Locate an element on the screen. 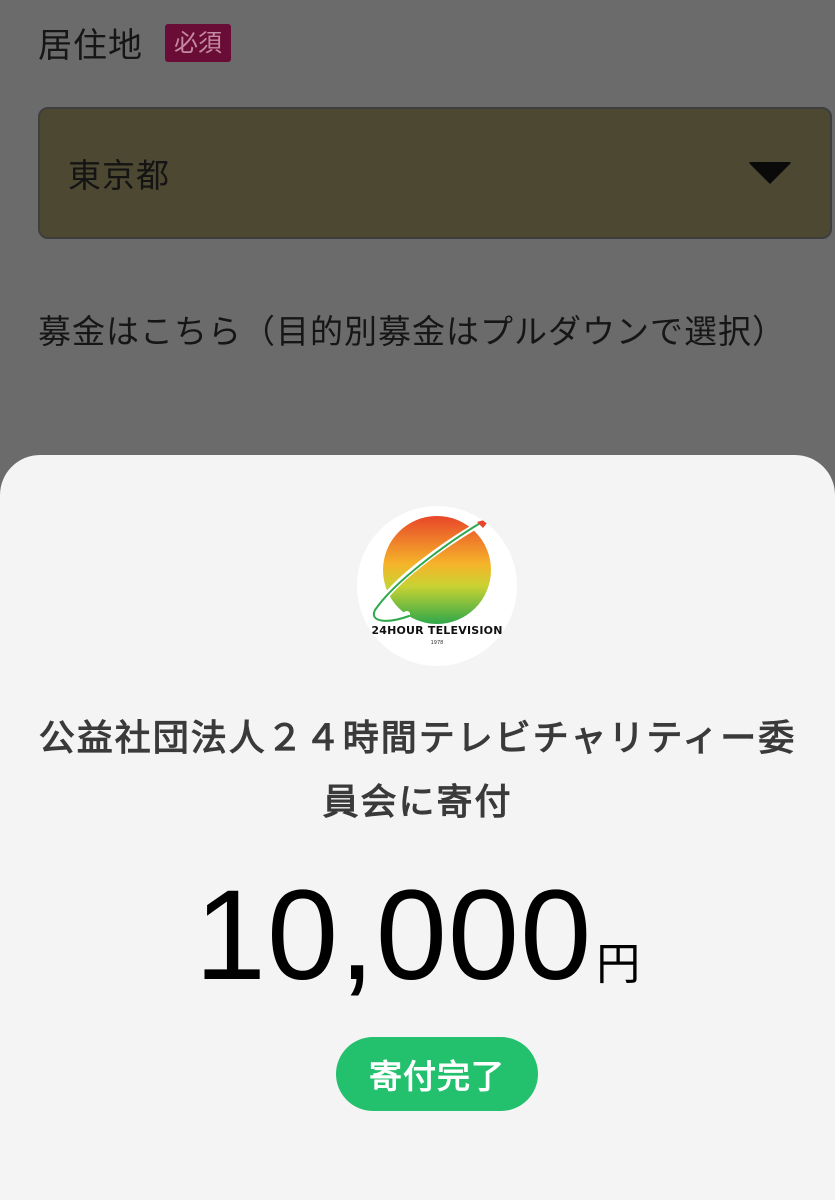 The image size is (835, 1200). donee-title-line-2: 員会に寄付 is located at coordinates (417, 802).